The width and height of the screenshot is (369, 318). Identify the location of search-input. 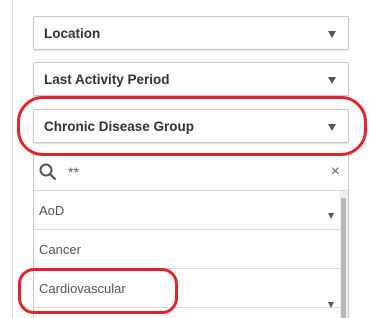
(188, 172).